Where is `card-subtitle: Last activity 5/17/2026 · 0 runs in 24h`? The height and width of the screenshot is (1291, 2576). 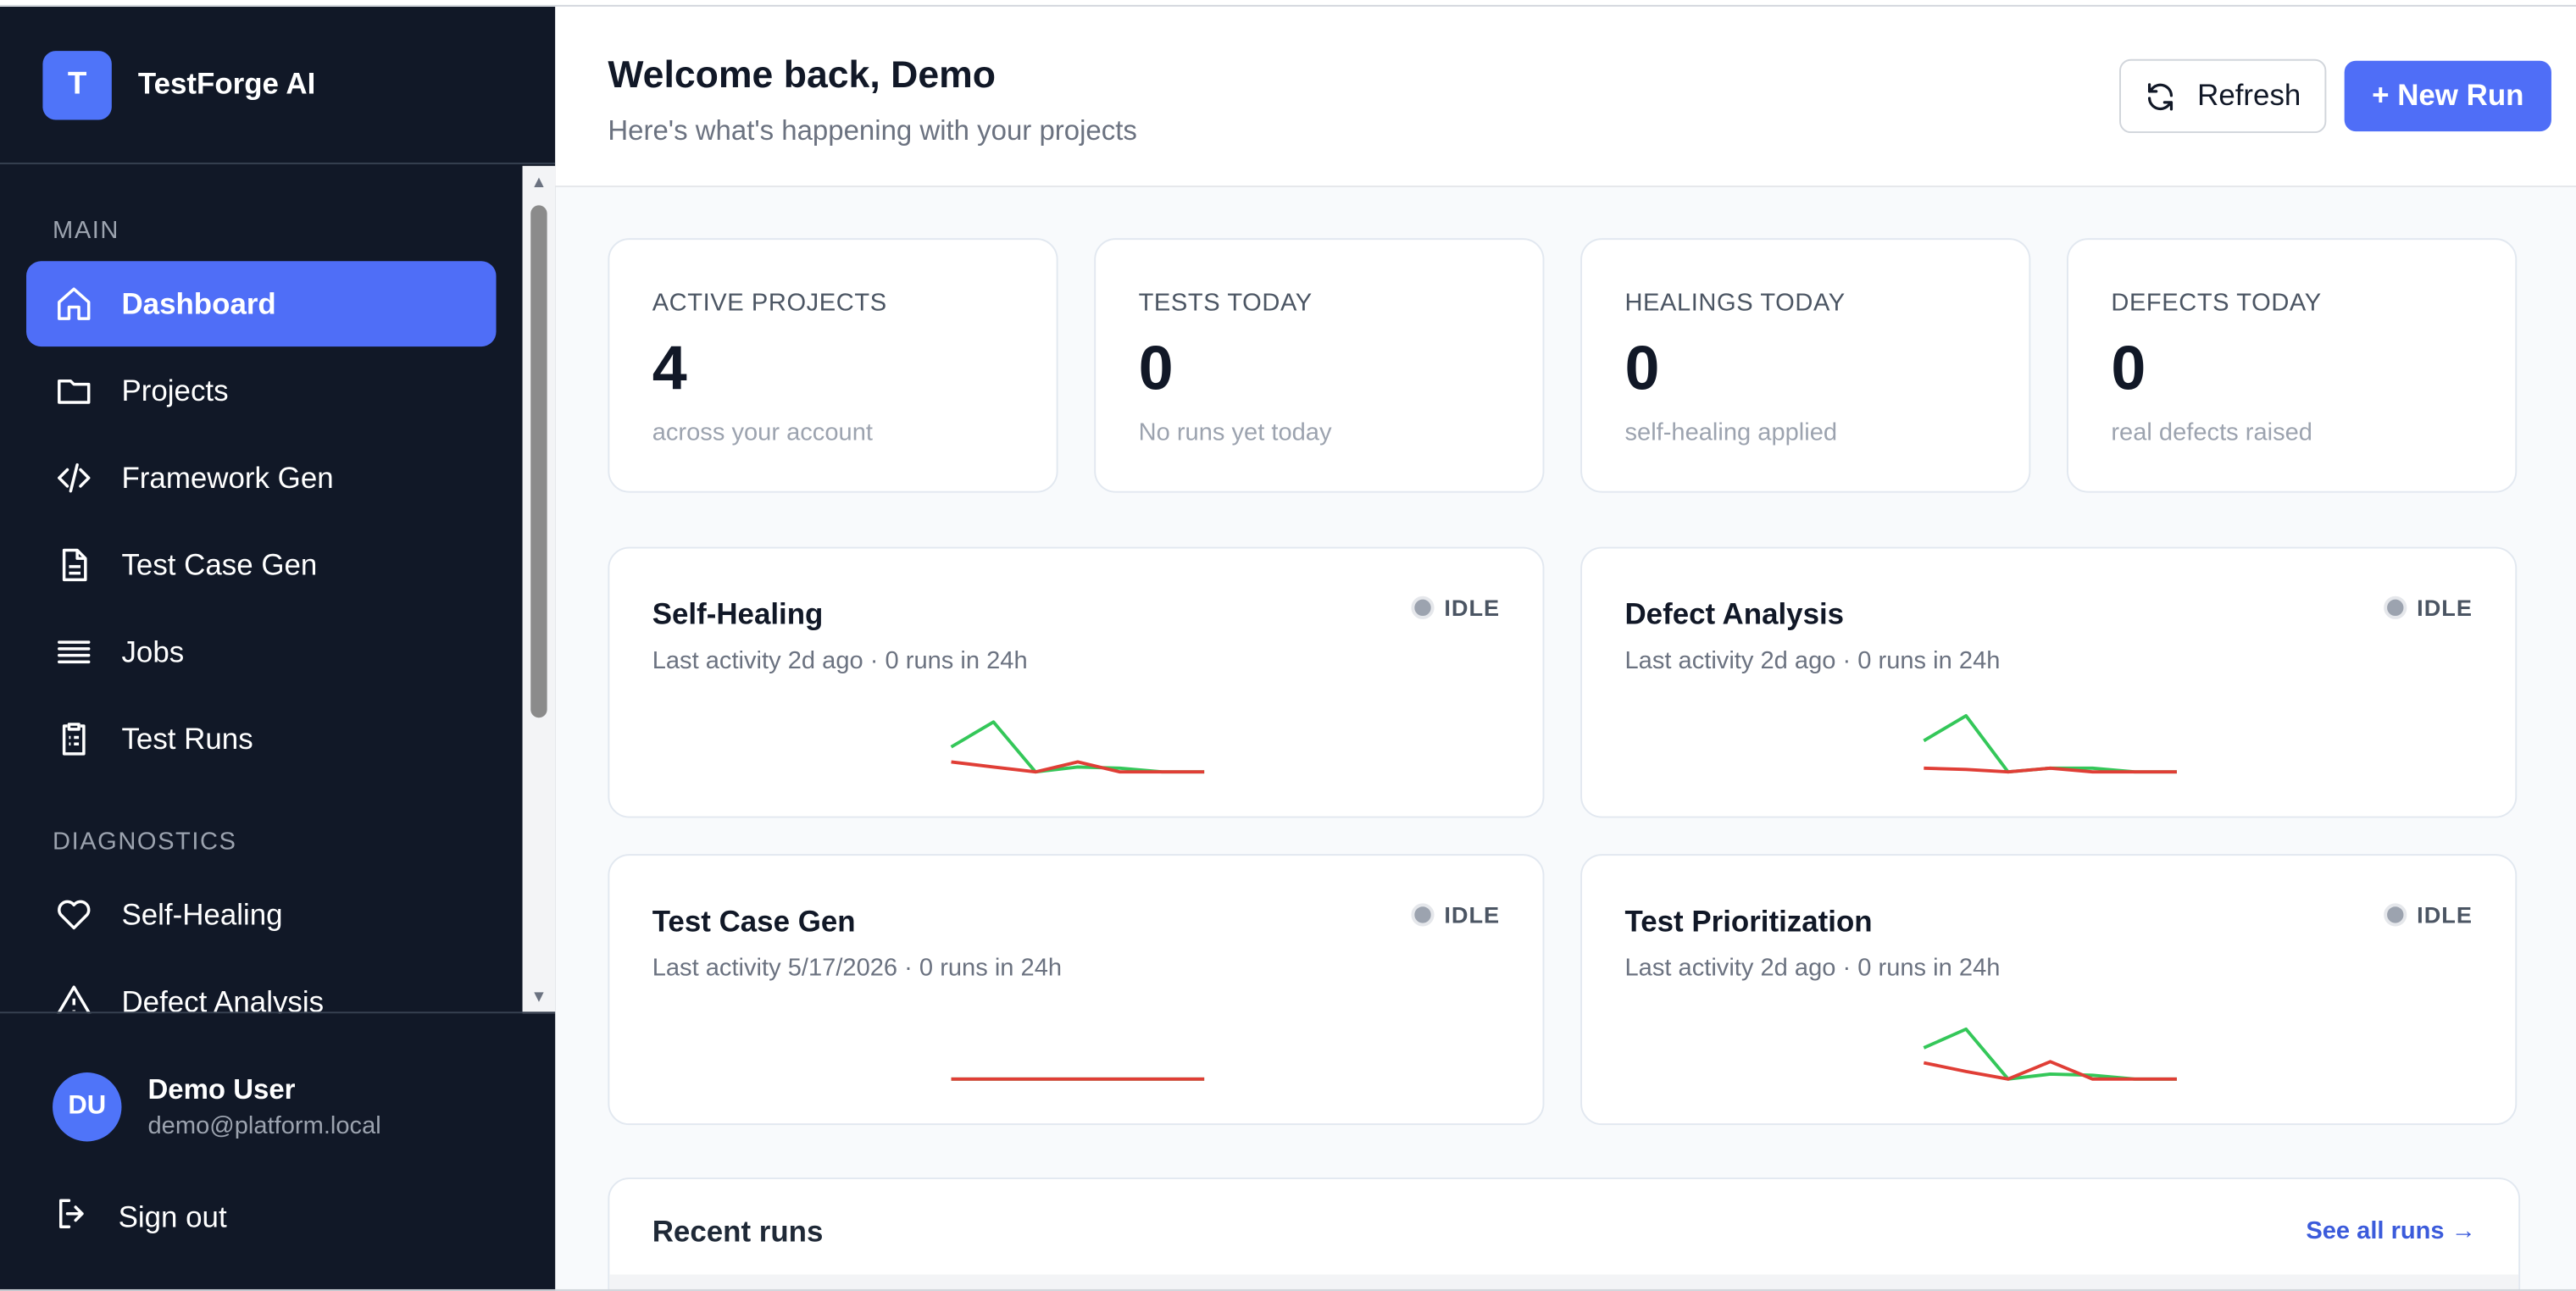
card-subtitle: Last activity 5/17/2026 · 0 runs in 24h is located at coordinates (857, 968).